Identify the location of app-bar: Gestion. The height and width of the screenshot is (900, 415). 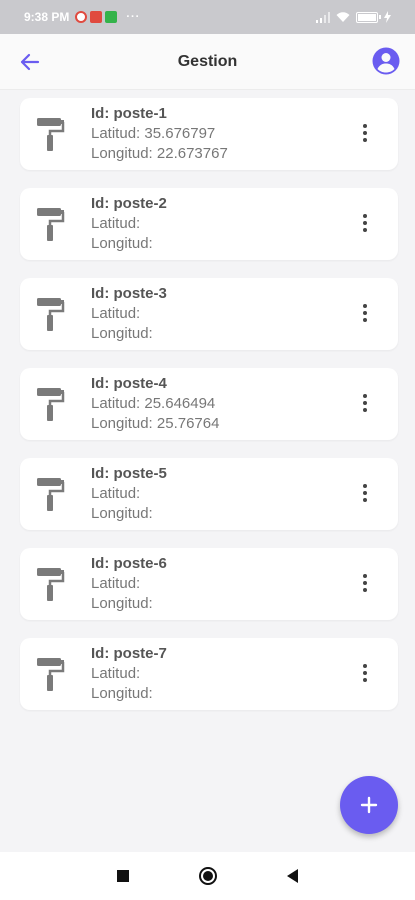
(207, 62).